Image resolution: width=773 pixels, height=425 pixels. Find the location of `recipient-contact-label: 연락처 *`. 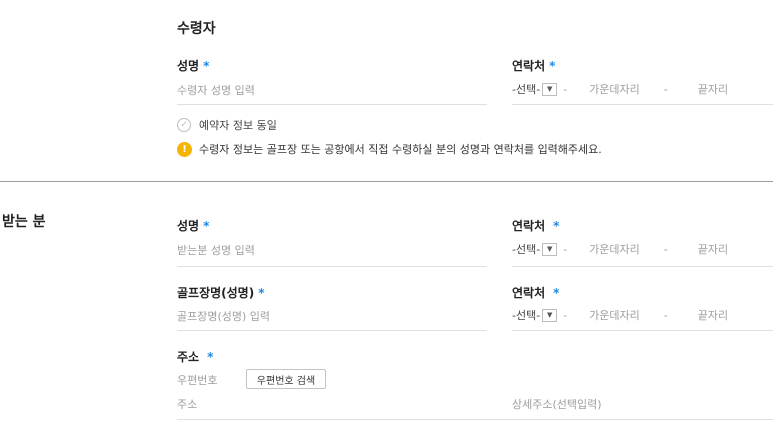

recipient-contact-label: 연락처 * is located at coordinates (533, 65).